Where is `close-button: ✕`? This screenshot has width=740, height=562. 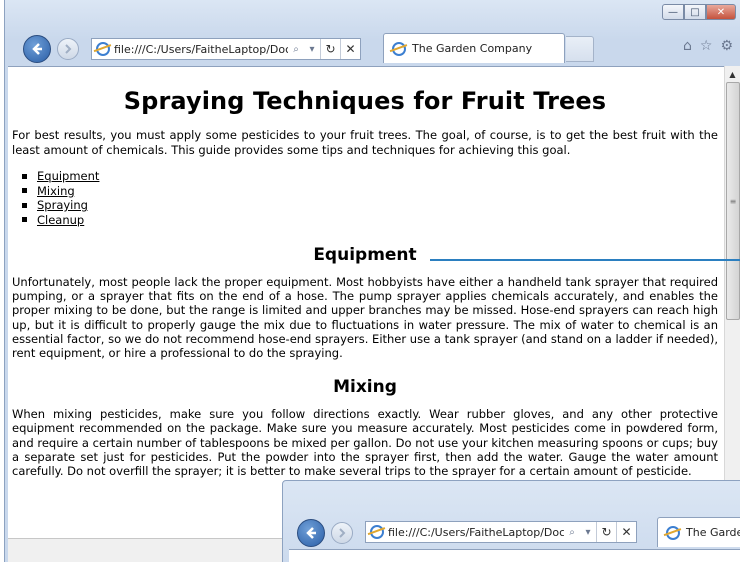
close-button: ✕ is located at coordinates (721, 12).